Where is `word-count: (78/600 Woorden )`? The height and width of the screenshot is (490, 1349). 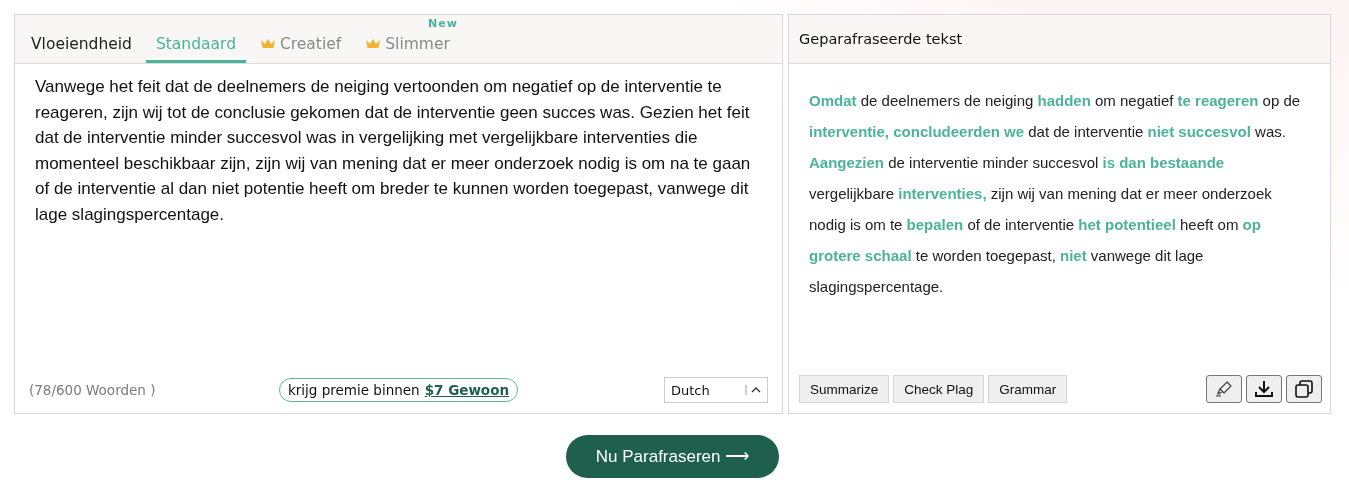 word-count: (78/600 Woorden ) is located at coordinates (93, 390).